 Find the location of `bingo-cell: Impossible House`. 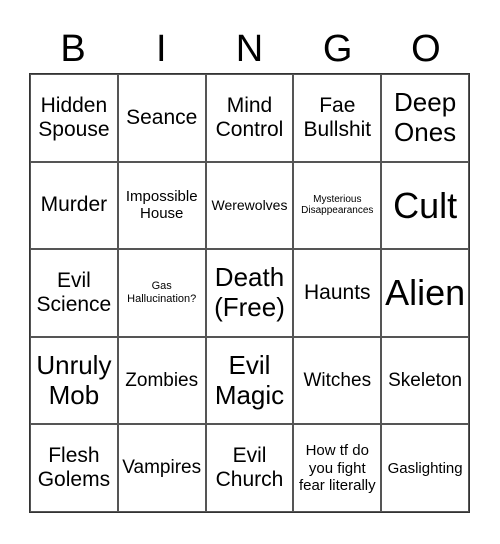

bingo-cell: Impossible House is located at coordinates (161, 205).